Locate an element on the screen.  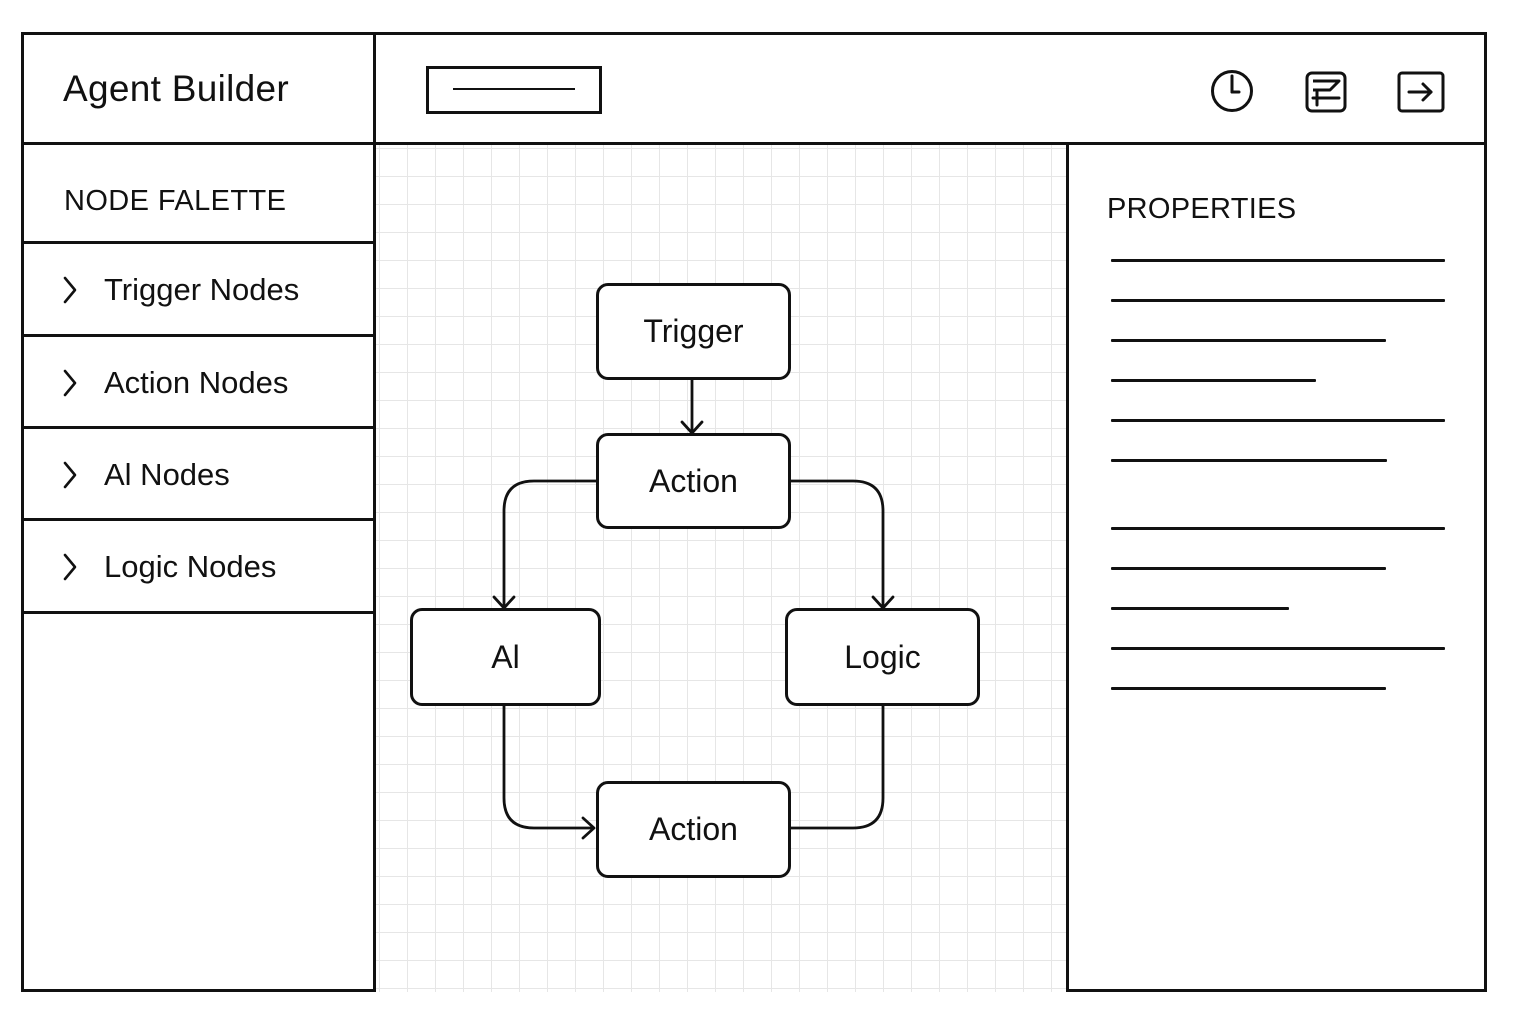
palette-item-label: Logic Nodes is located at coordinates (190, 566).